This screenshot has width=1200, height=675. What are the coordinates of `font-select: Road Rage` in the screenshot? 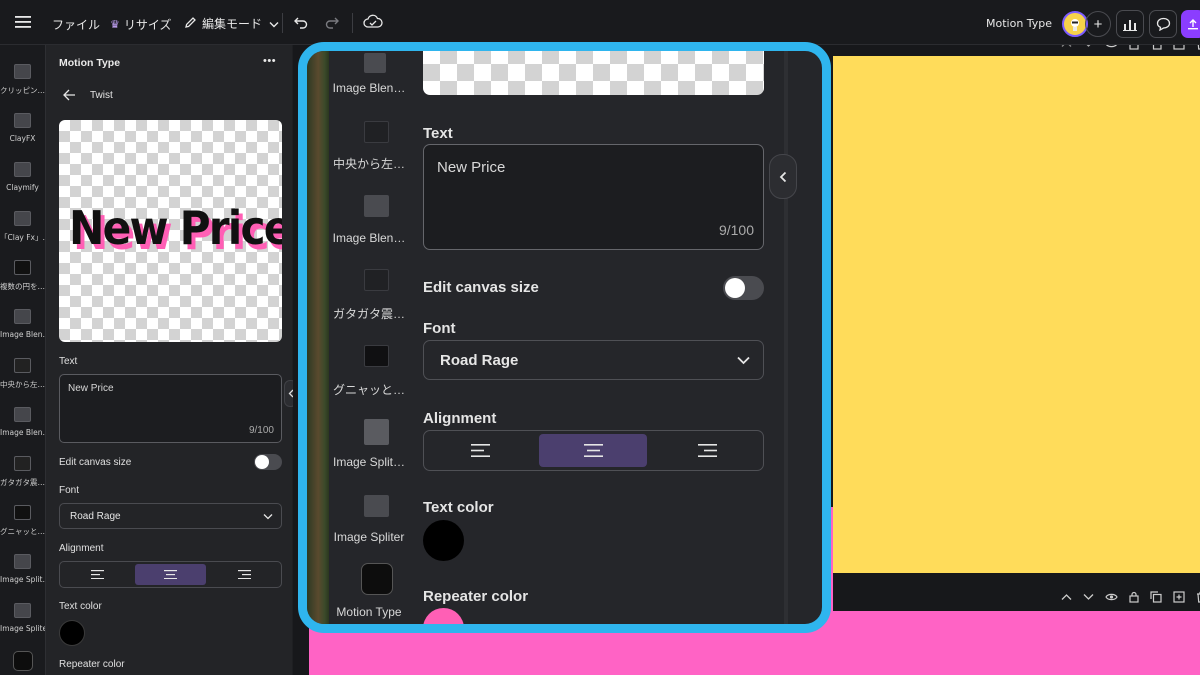 It's located at (170, 516).